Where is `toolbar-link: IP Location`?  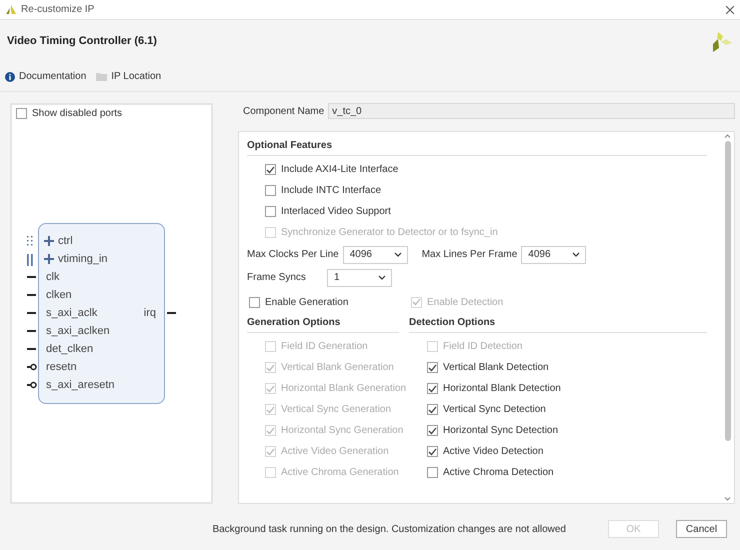 toolbar-link: IP Location is located at coordinates (129, 76).